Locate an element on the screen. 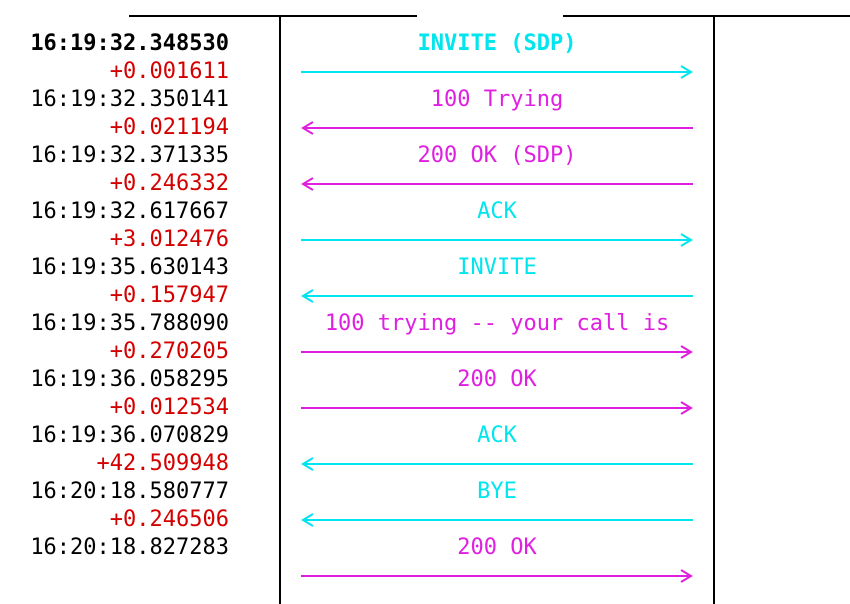  timestamp: 16:19:35.630143 is located at coordinates (129, 267).